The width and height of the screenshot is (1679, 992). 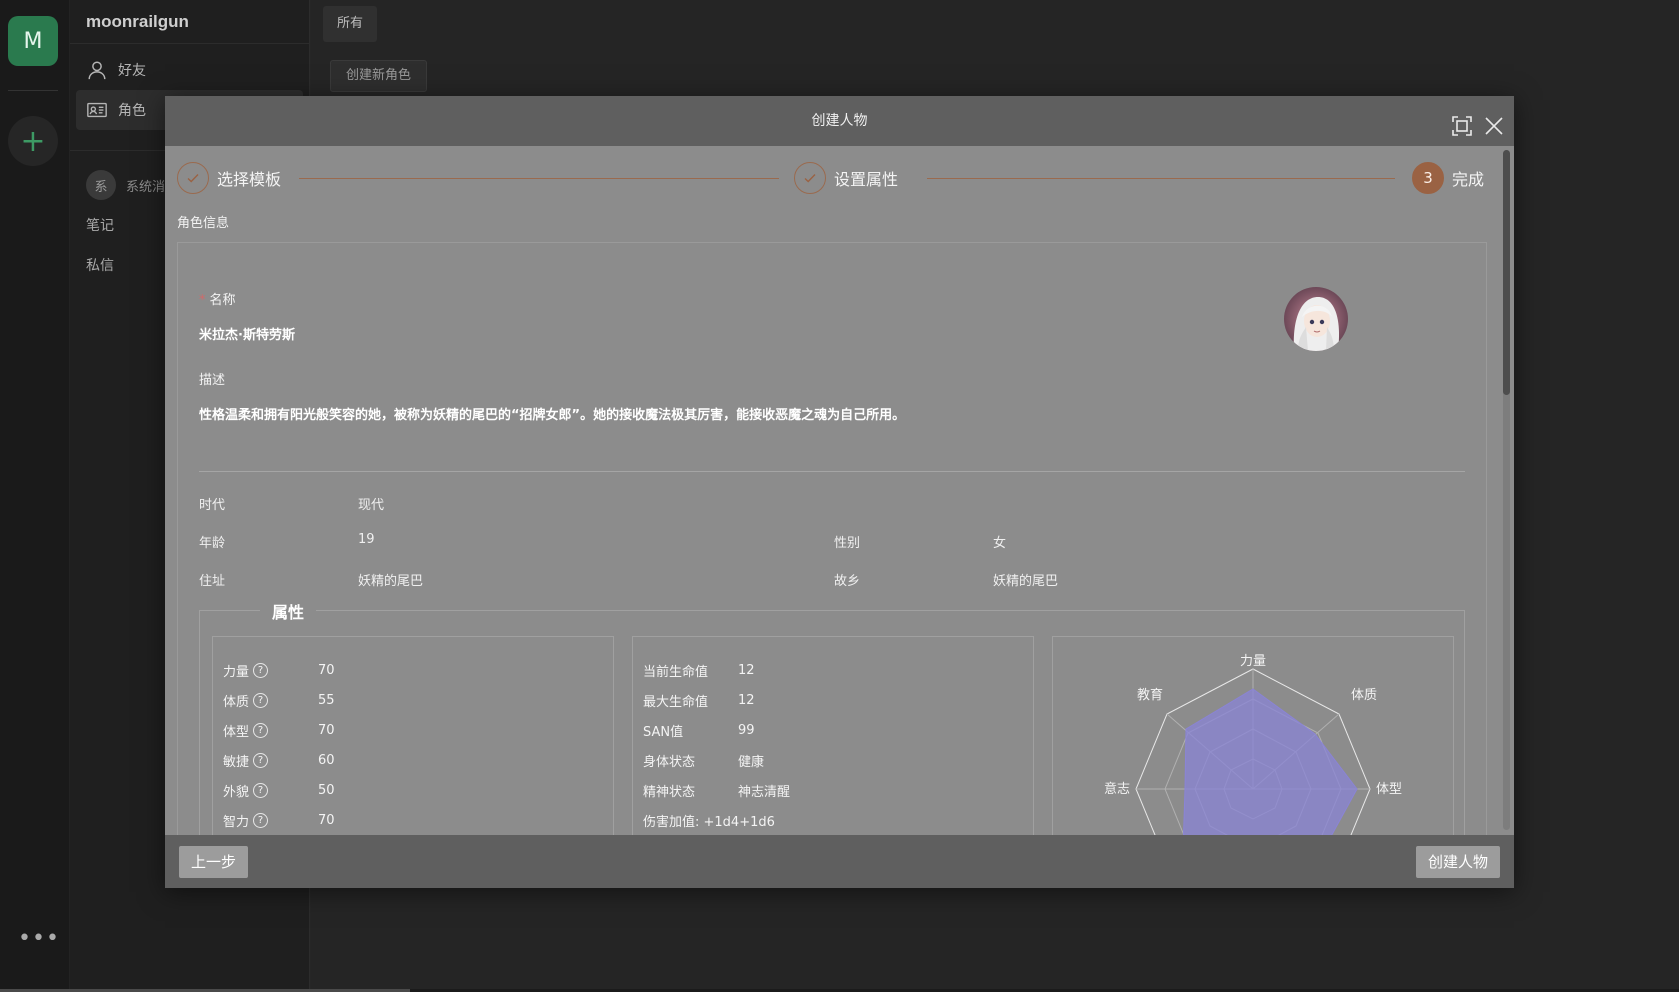 I want to click on step-choose-template: 选择模板, so click(x=229, y=178).